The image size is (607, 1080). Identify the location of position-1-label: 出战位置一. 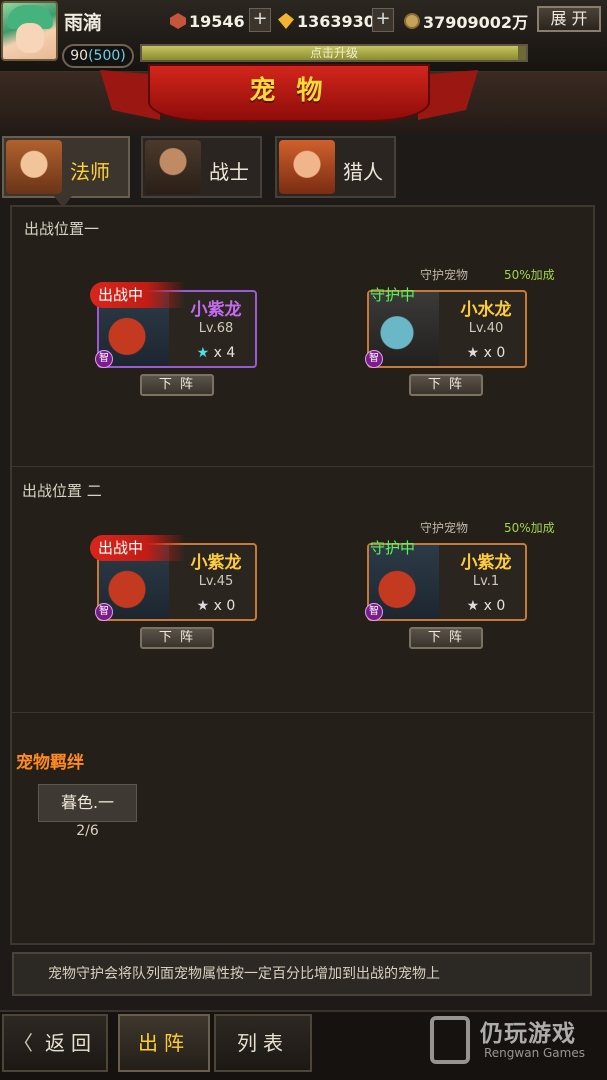
(62, 229).